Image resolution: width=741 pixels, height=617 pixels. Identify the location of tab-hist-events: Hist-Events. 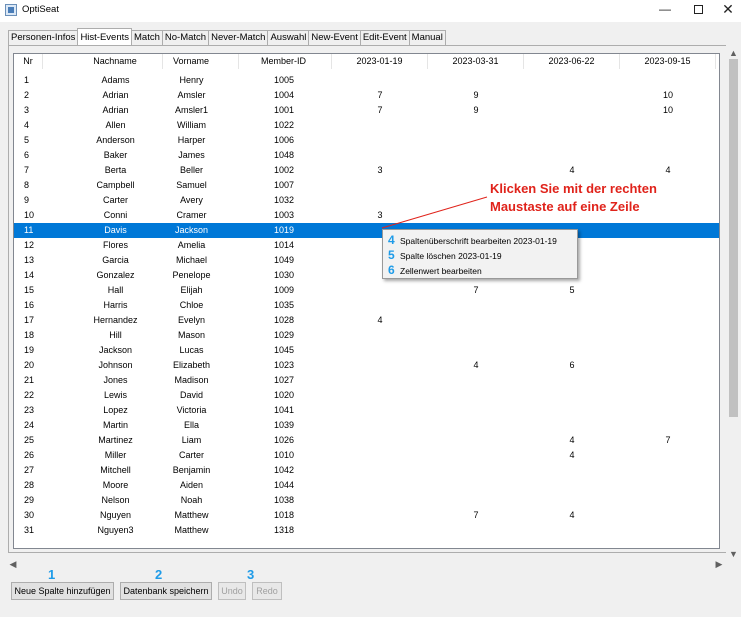
(105, 36).